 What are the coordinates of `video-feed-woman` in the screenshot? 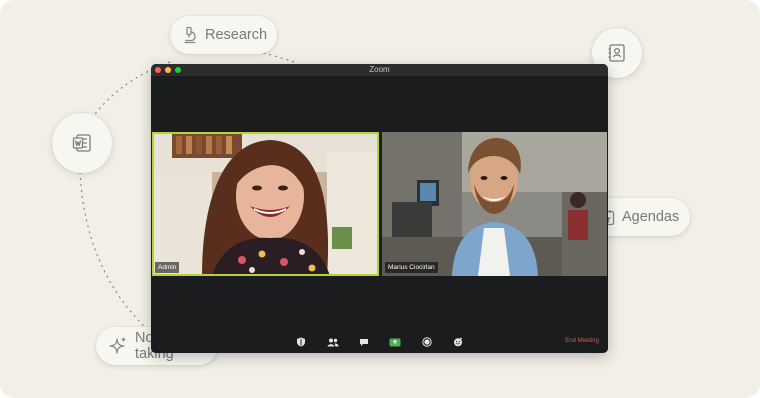 It's located at (265, 204).